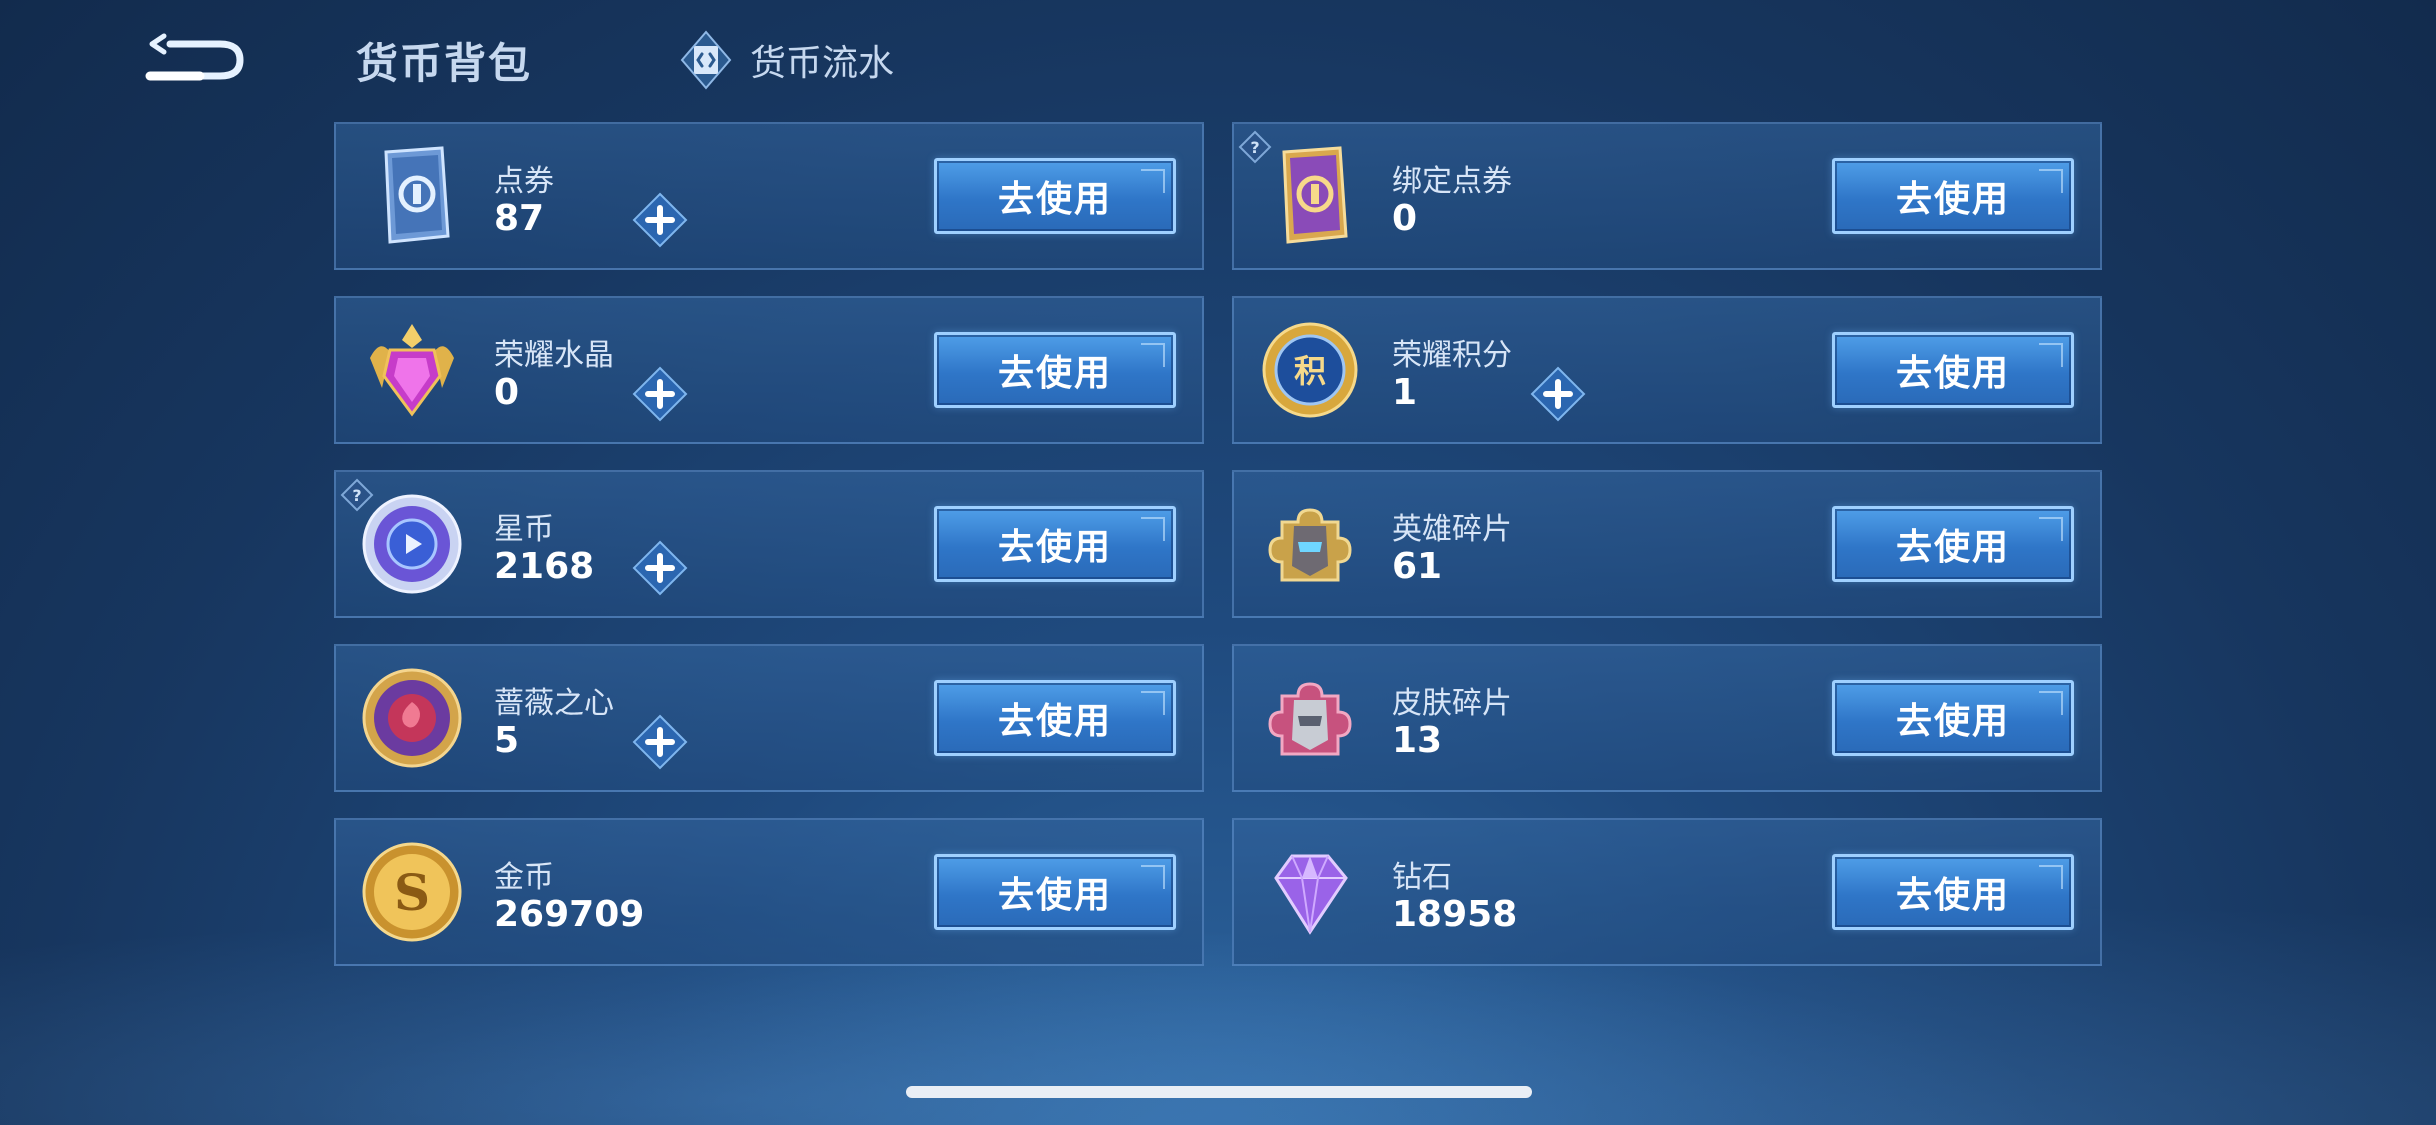  I want to click on svg-text: 积, so click(1310, 371).